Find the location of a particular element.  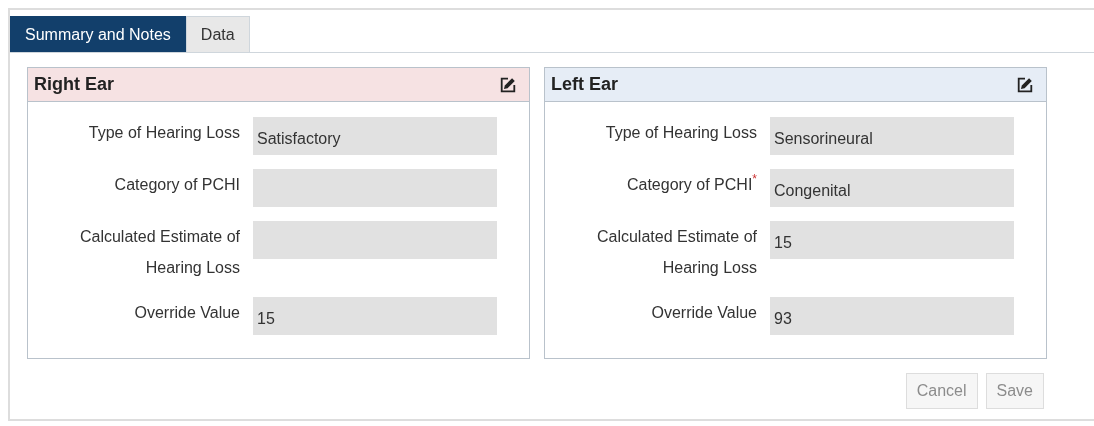

tab: Data is located at coordinates (217, 34).